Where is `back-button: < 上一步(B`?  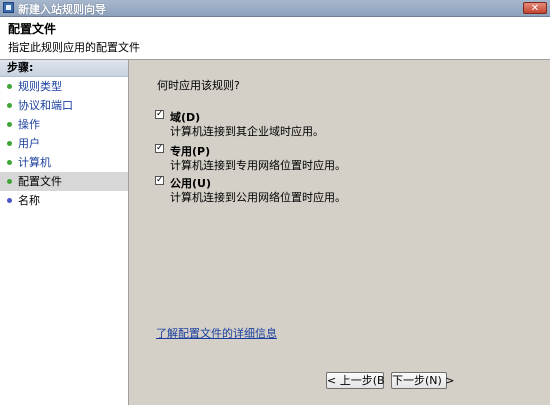 back-button: < 上一步(B is located at coordinates (355, 380).